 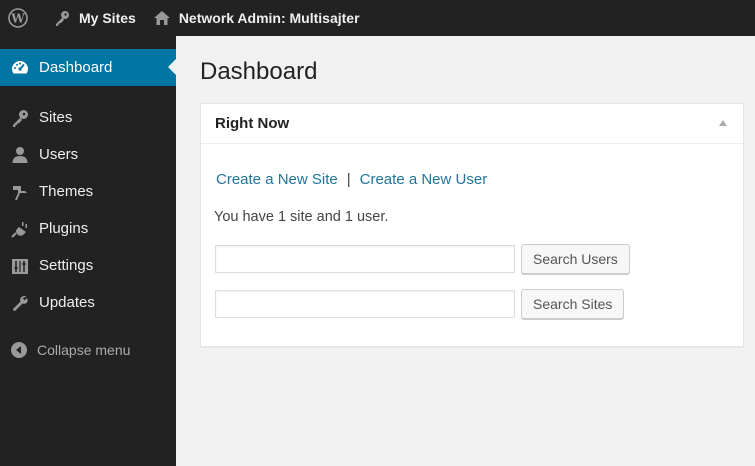 I want to click on search-sites-input, so click(x=365, y=304).